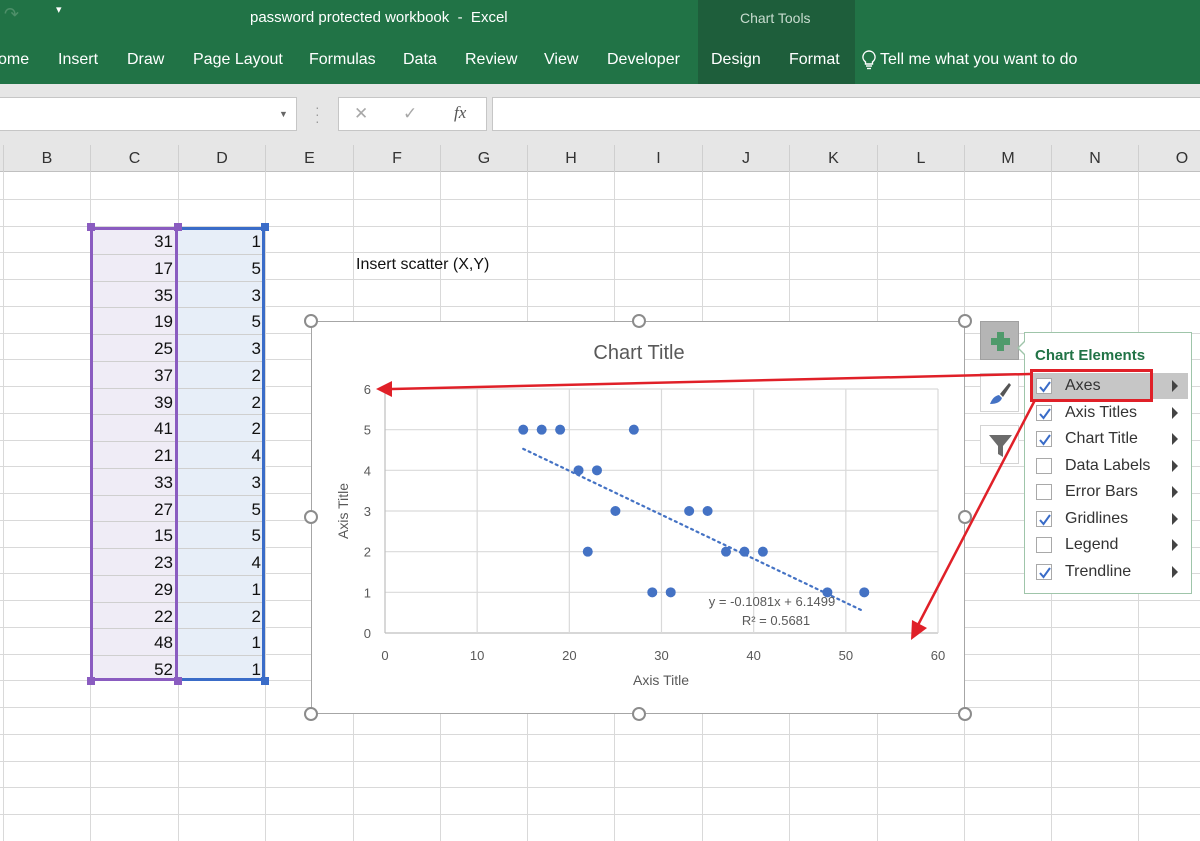  I want to click on name-box-dropdown-icon: ▼, so click(283, 114).